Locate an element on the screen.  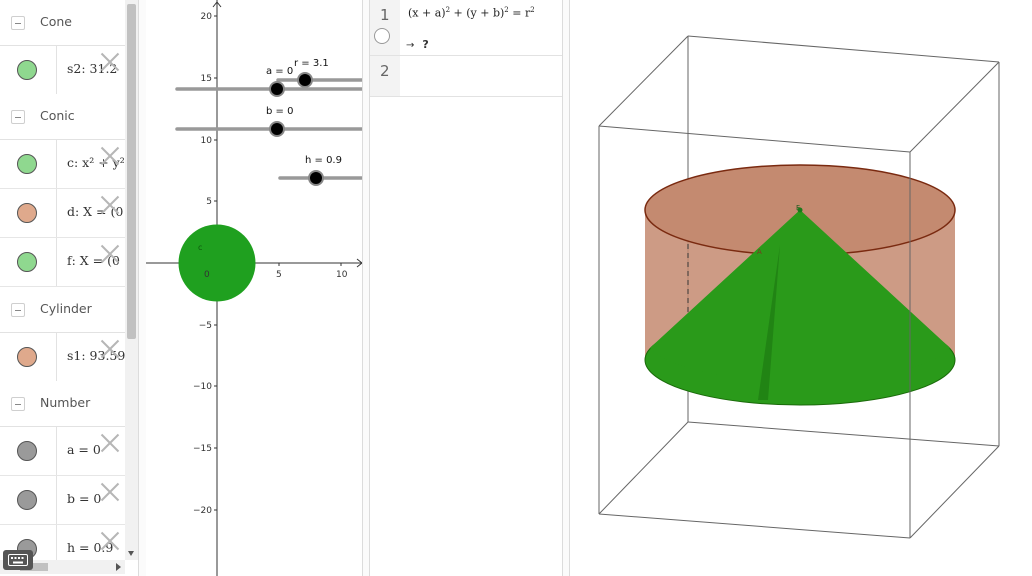
y-tick-label: 10 is located at coordinates (207, 141).